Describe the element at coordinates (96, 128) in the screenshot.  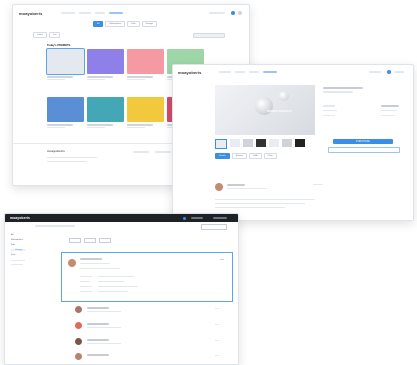
I see `product-meta-bar` at that location.